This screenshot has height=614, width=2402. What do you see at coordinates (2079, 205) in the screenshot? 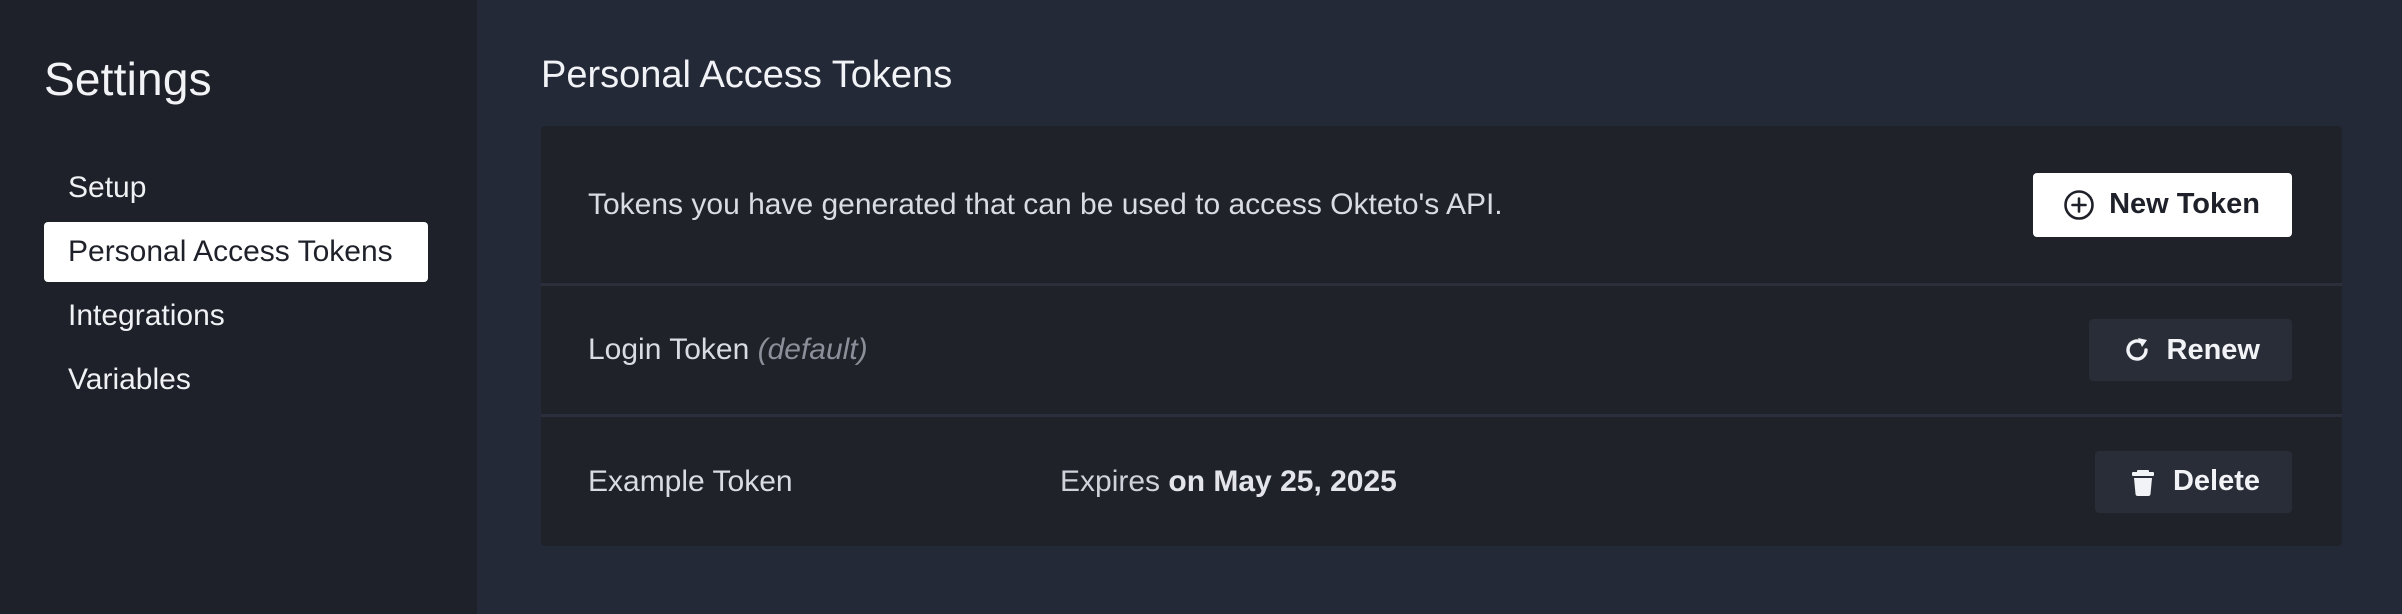
I see `plus-circle-icon` at bounding box center [2079, 205].